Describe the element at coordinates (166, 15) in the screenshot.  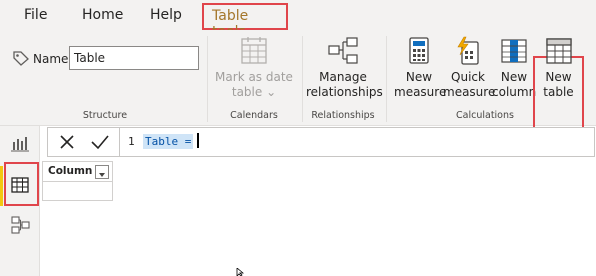
I see `menu-help: Help` at that location.